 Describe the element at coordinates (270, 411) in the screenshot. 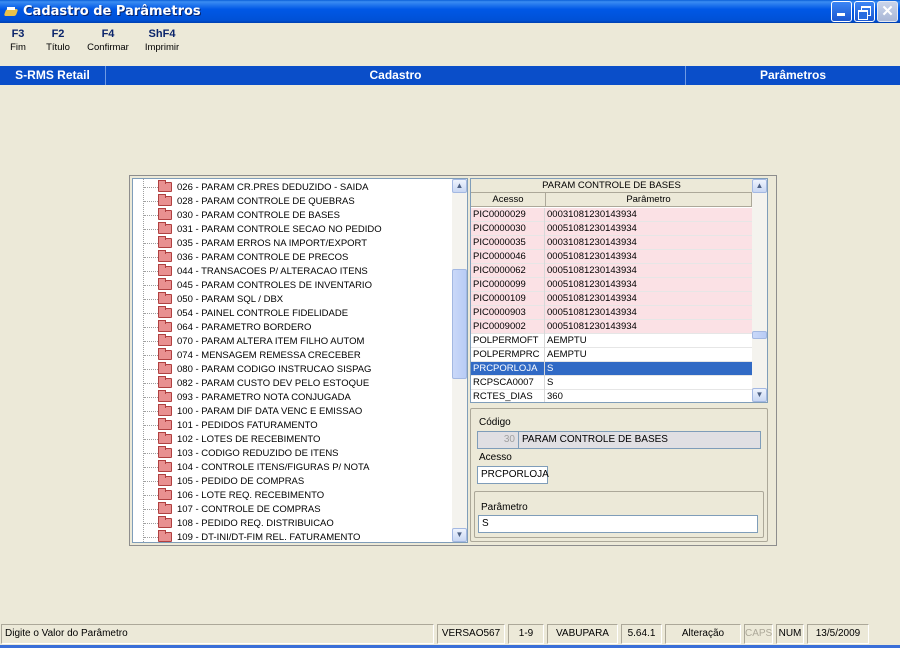

I see `tree-item-label: 100 - PARAM DIF DATA VENC E EMISSAO` at that location.